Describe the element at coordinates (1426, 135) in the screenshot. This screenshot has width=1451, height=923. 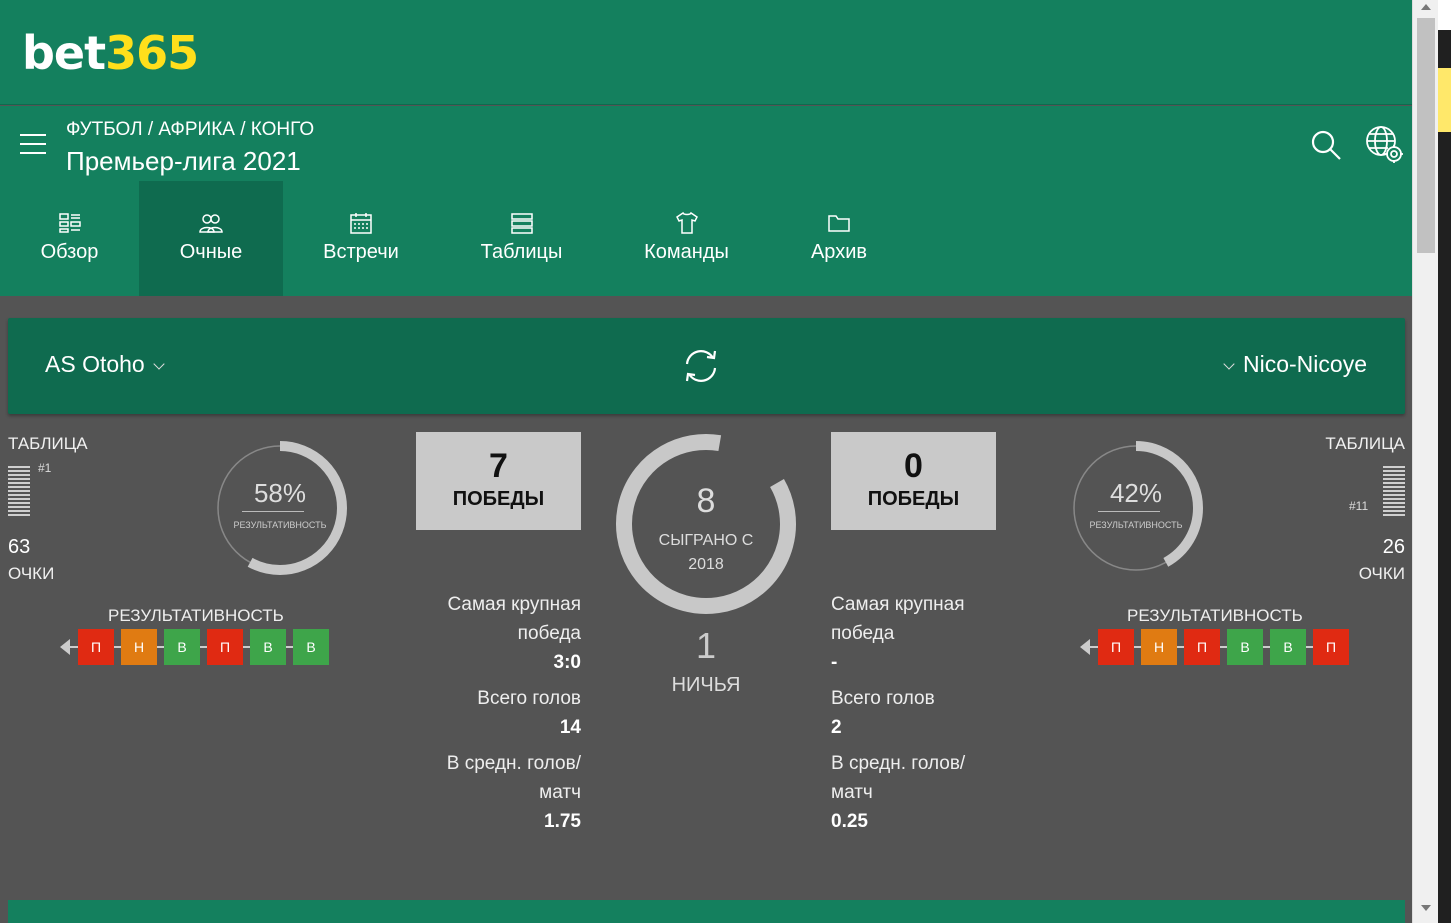
I see `scrollbar-thumb` at that location.